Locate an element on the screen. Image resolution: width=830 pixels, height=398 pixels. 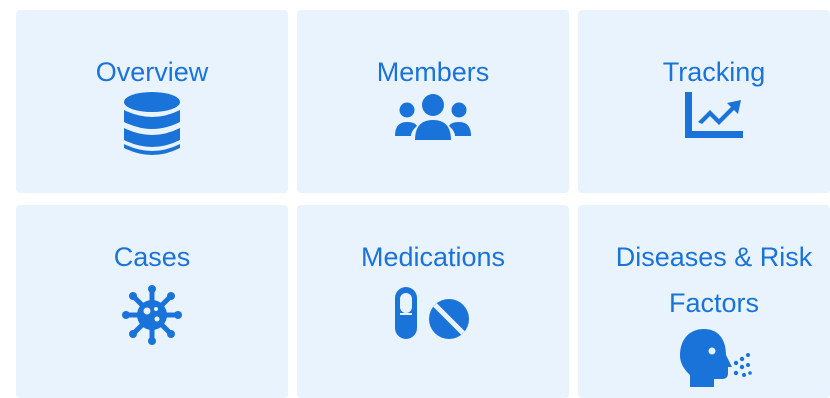
tile-tracking: Tracking is located at coordinates (704, 101).